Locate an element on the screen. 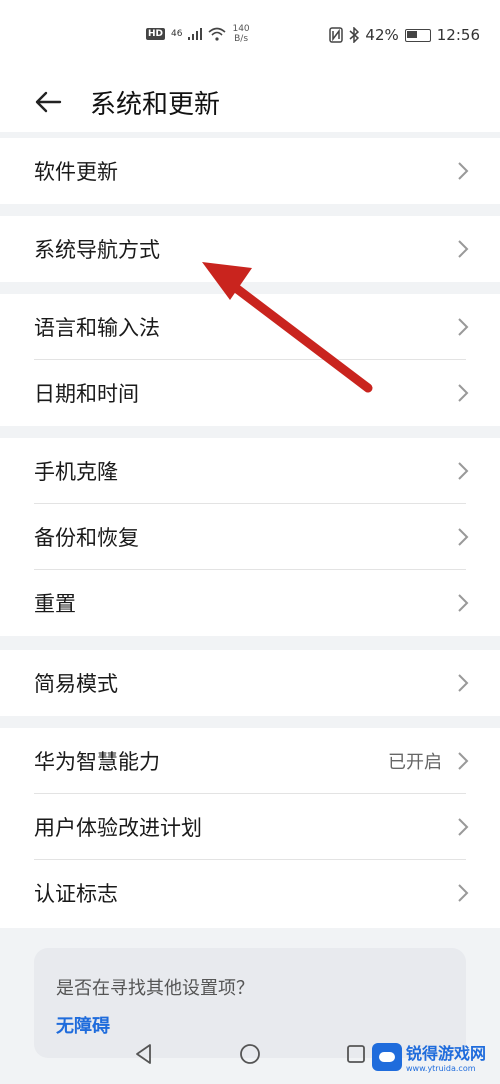  list-item-label: 手机克隆 is located at coordinates (76, 472).